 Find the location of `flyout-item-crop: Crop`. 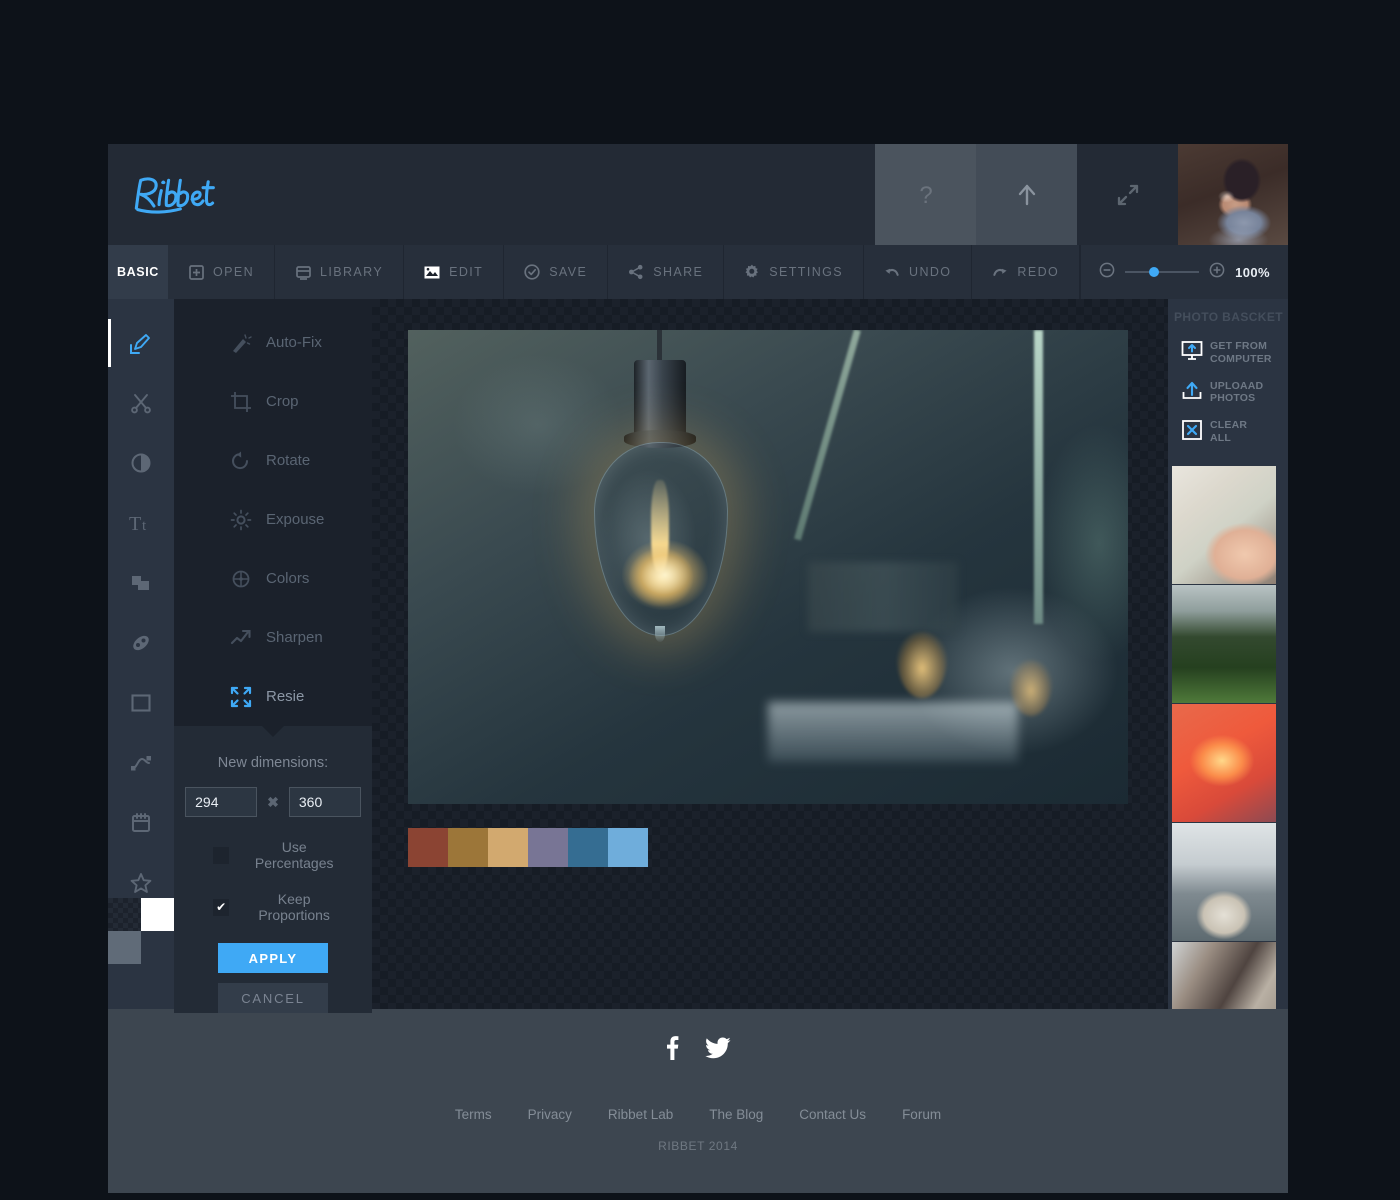

flyout-item-crop: Crop is located at coordinates (273, 401).